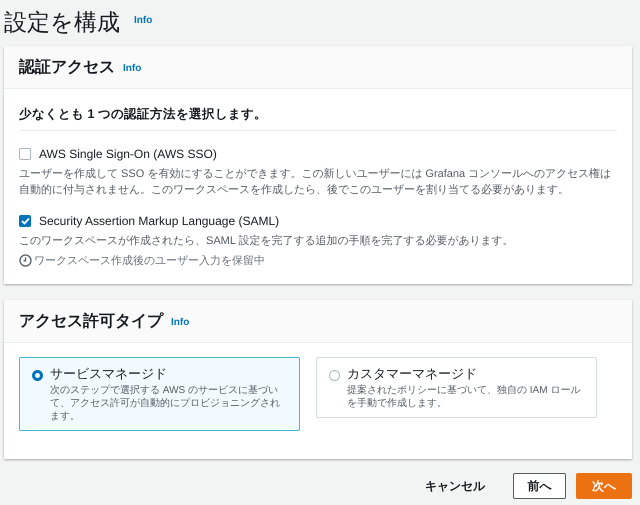 The height and width of the screenshot is (505, 640). I want to click on checkbox-label: Security Assertion Markup Language (SAML), so click(159, 221).